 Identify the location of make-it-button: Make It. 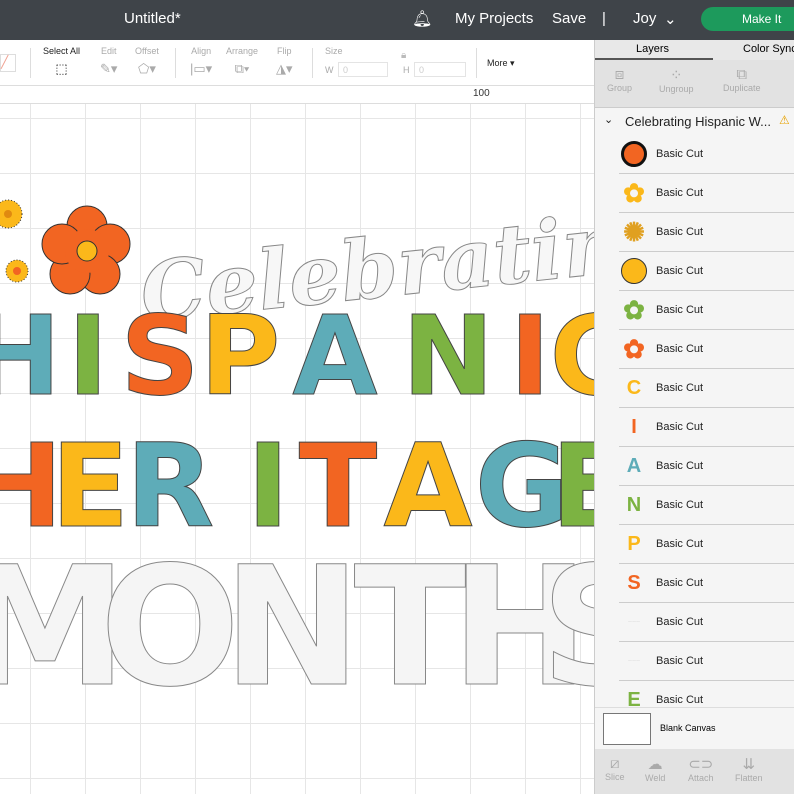
(747, 19).